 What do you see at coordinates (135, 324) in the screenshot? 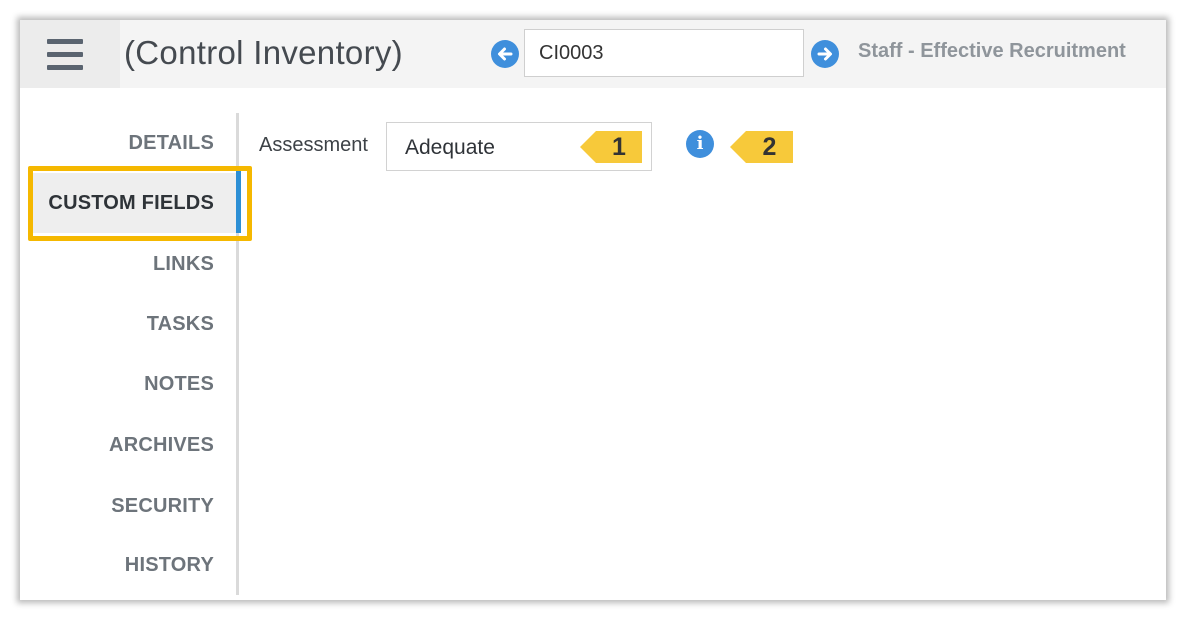
I see `sidebar-item-tasks: TASKS` at bounding box center [135, 324].